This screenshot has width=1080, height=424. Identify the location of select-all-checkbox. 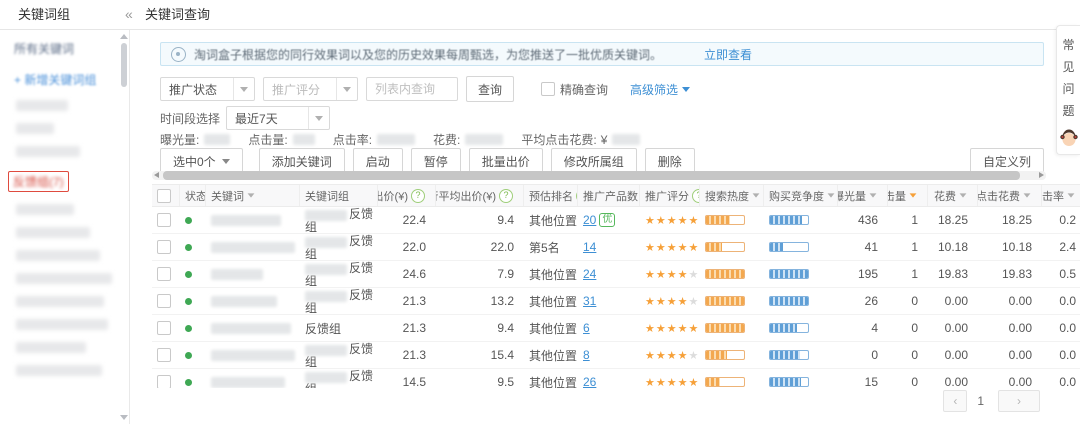
(164, 195).